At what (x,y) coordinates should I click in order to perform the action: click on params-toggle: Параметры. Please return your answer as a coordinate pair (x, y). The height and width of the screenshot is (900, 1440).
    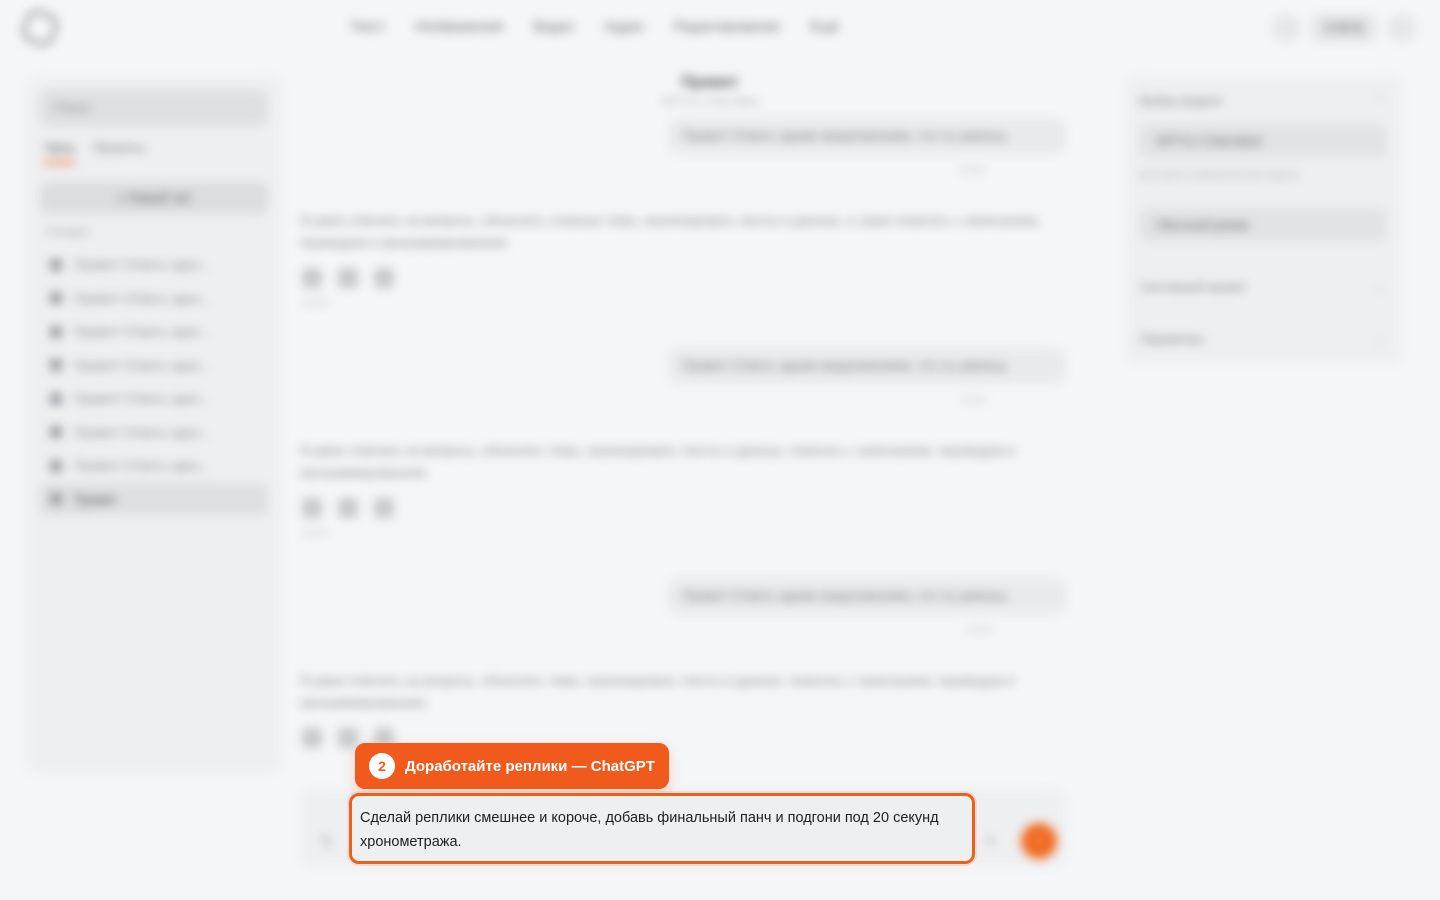
    Looking at the image, I should click on (1172, 339).